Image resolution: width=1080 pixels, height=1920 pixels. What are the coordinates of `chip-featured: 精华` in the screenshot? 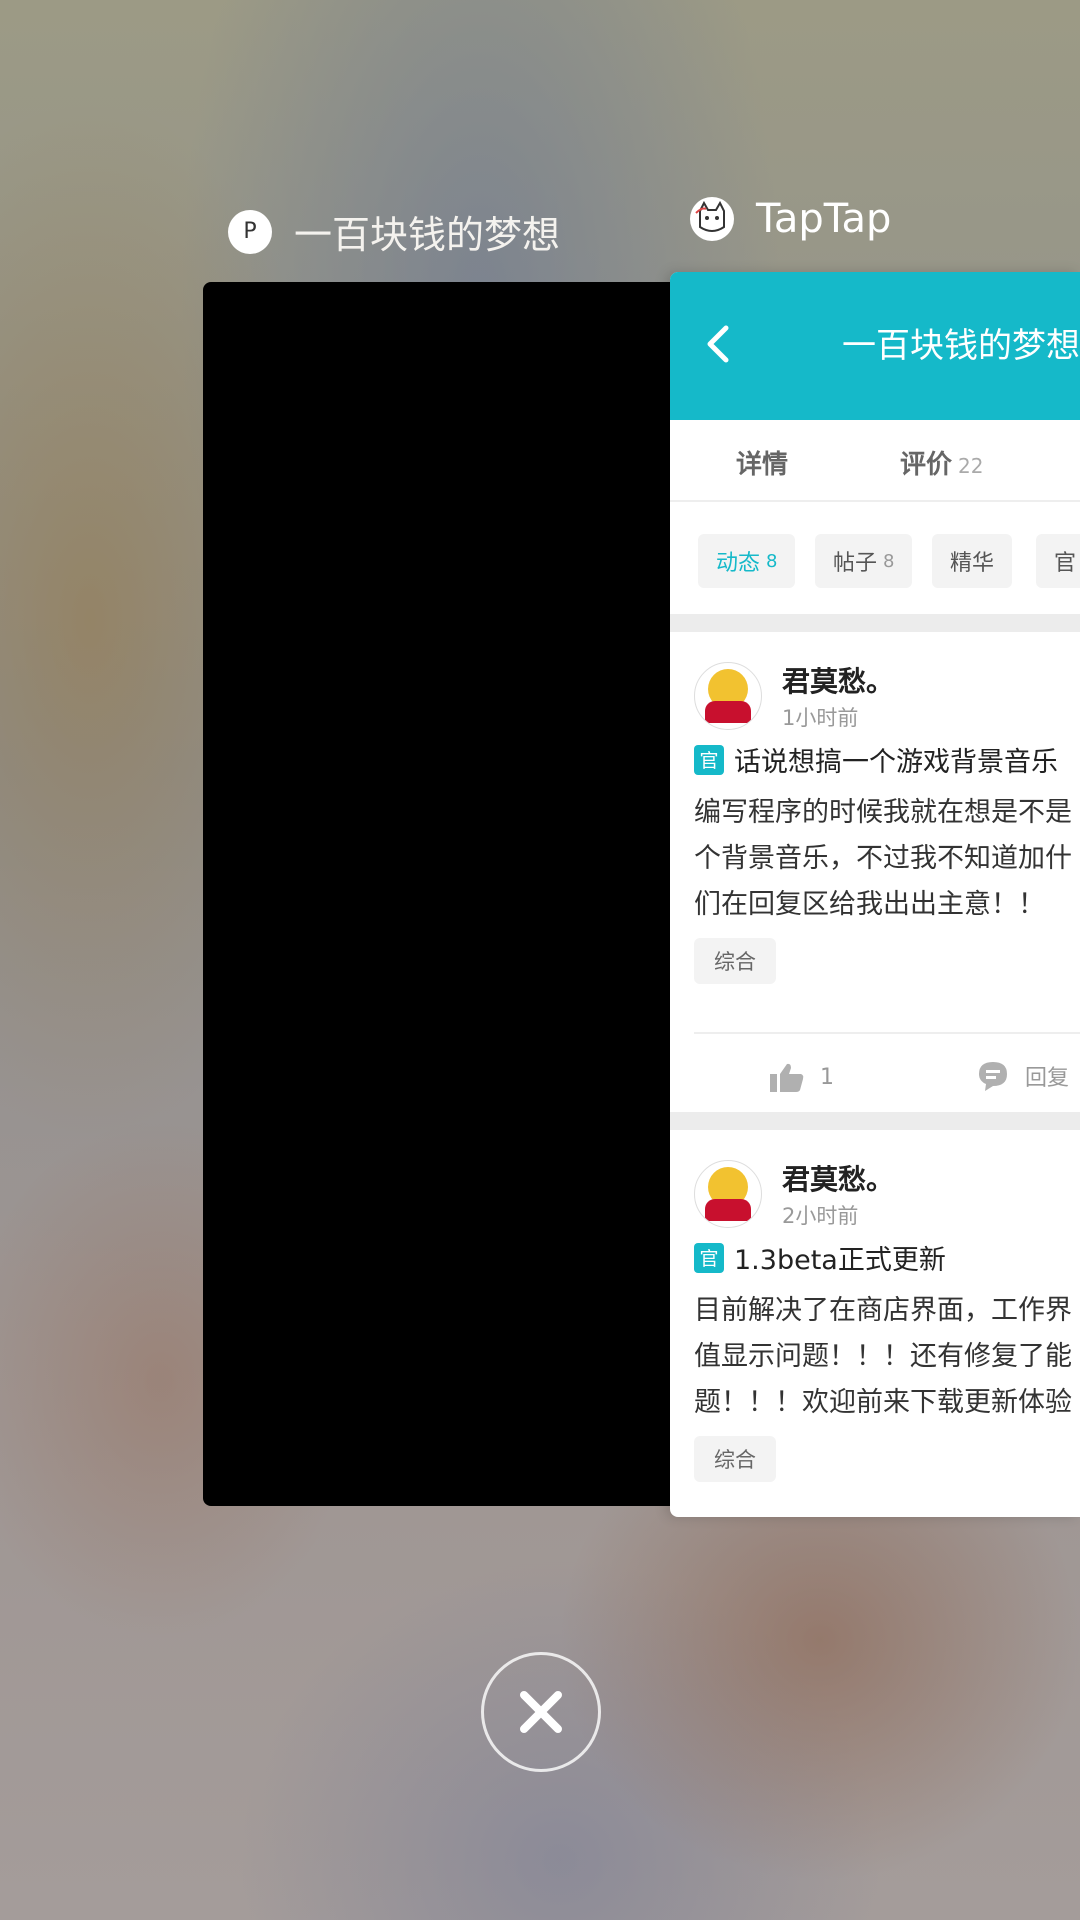 It's located at (972, 561).